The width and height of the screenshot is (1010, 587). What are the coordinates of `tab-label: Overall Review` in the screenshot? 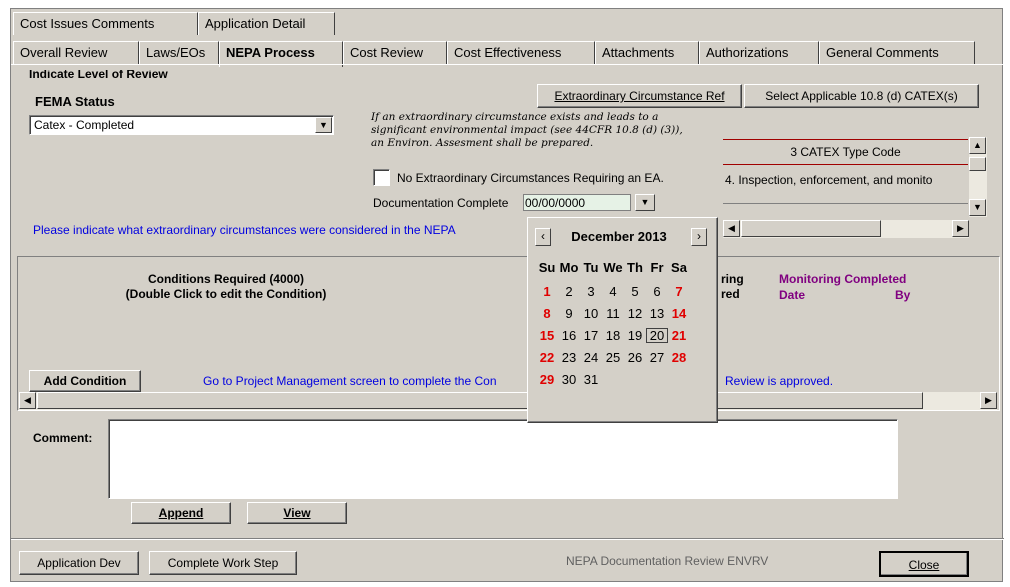 It's located at (64, 52).